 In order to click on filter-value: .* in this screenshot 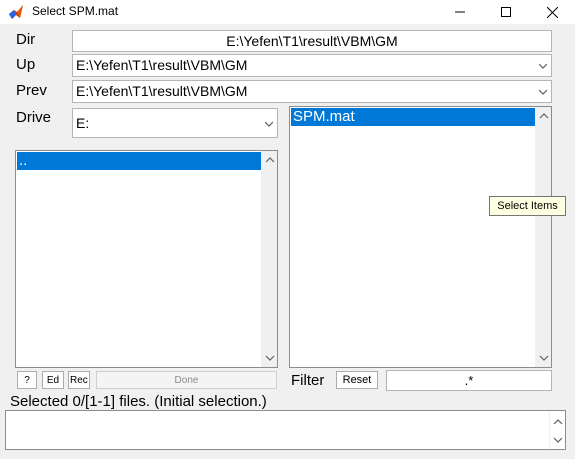, I will do `click(469, 380)`.